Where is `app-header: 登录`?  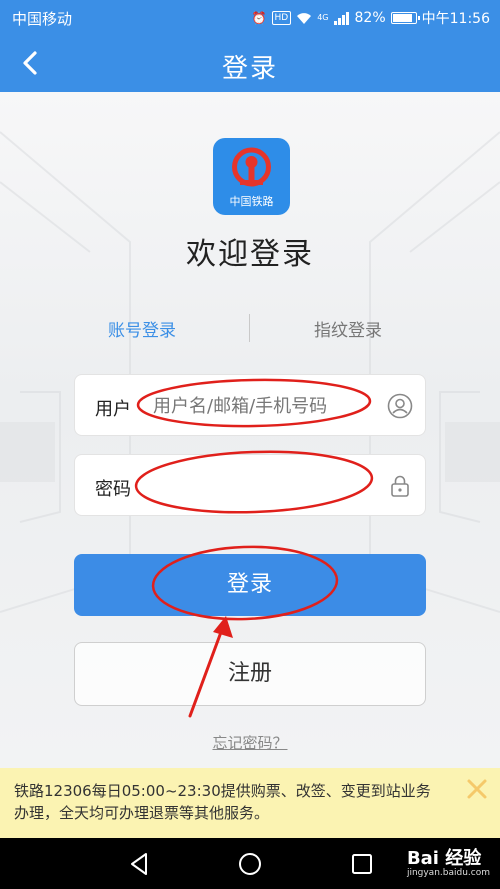 app-header: 登录 is located at coordinates (250, 64).